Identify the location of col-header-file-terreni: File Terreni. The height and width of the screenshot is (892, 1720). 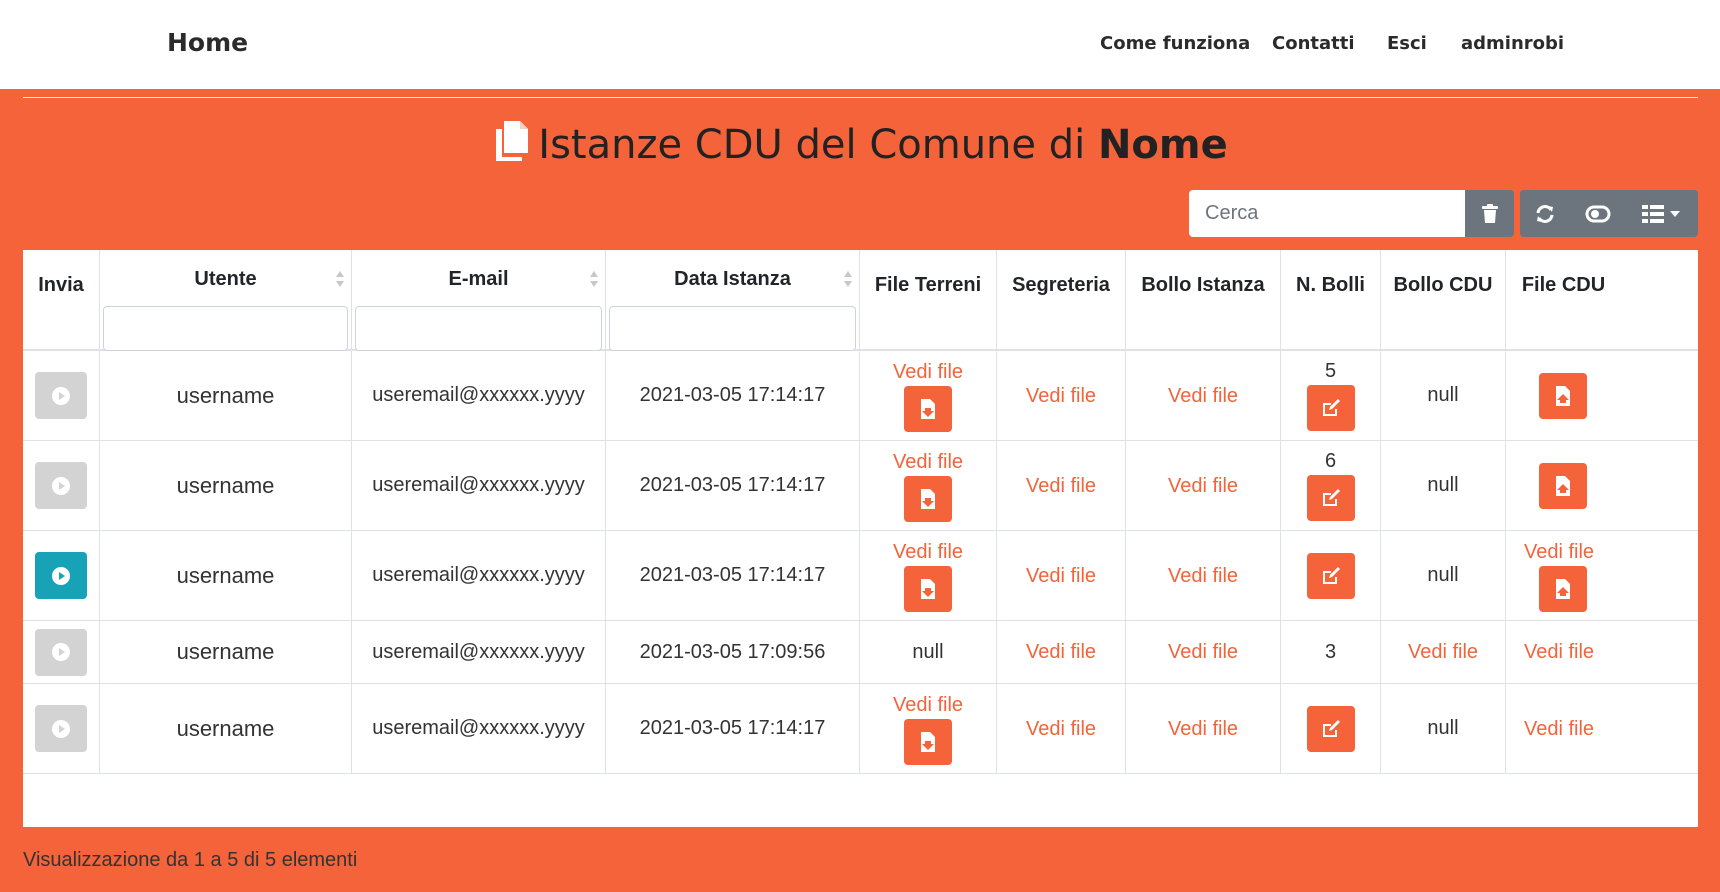
(928, 300).